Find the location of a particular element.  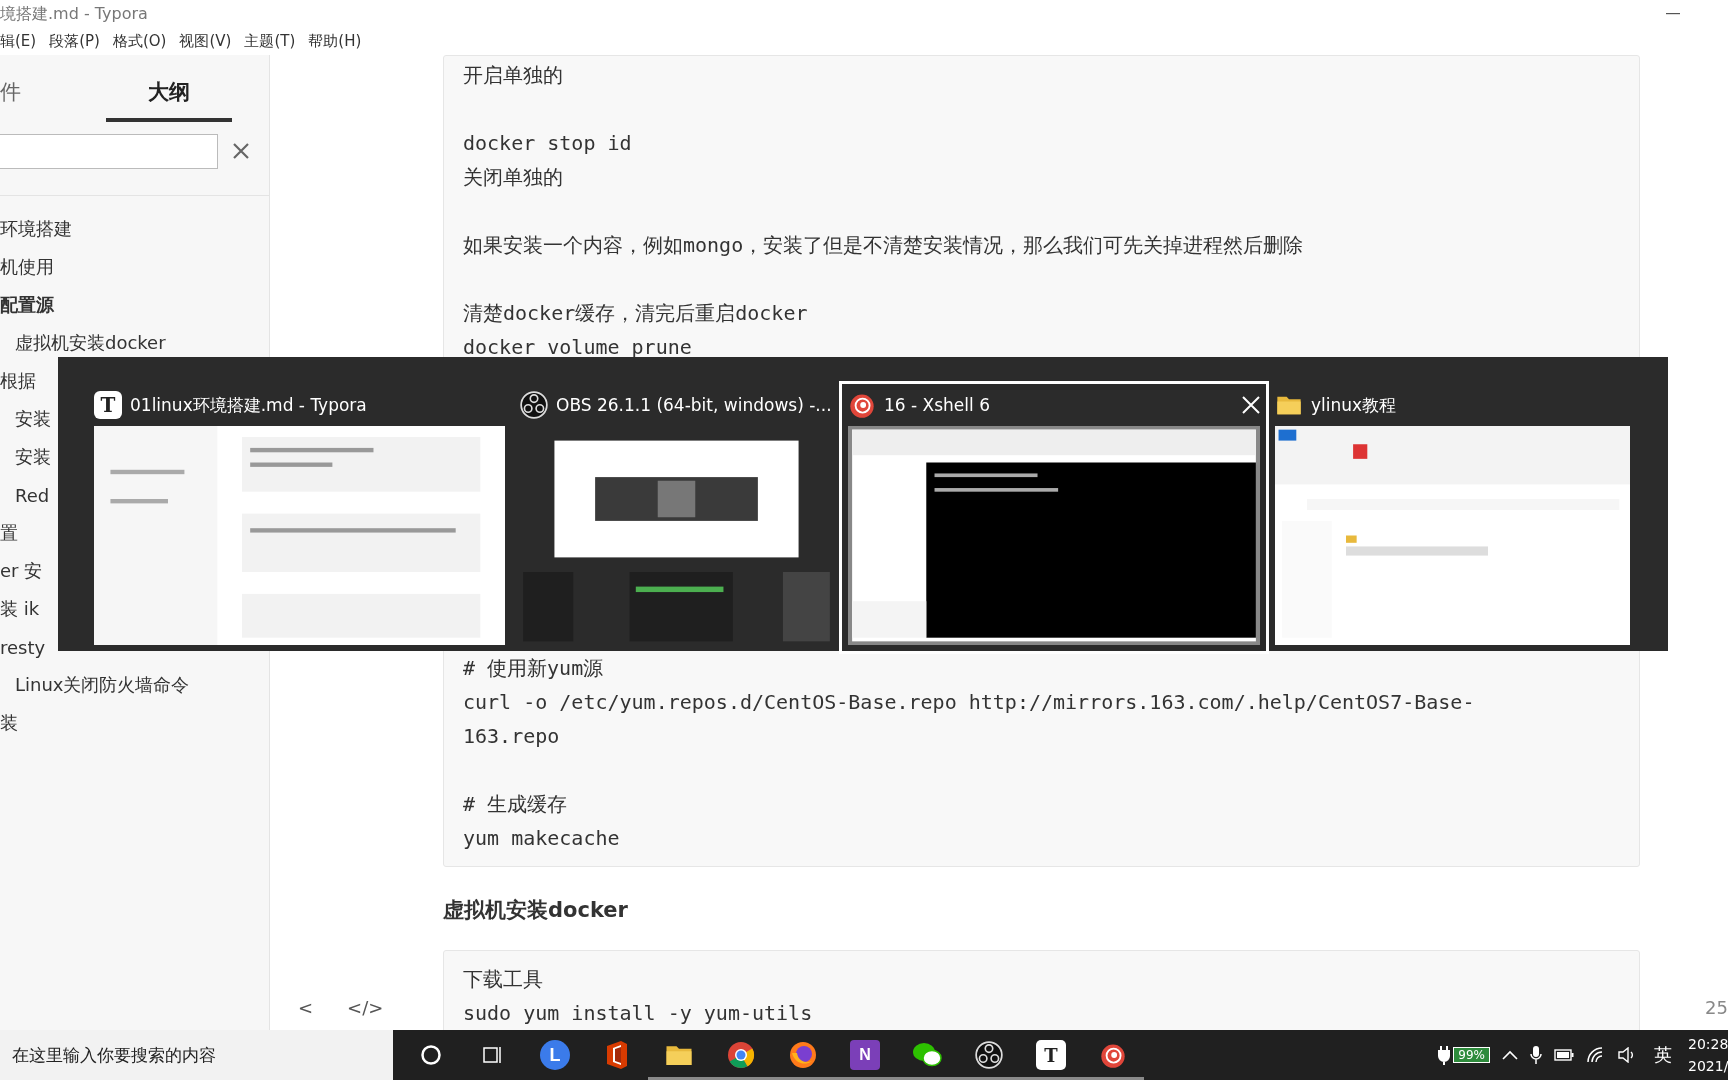

back-button: < is located at coordinates (306, 1007).